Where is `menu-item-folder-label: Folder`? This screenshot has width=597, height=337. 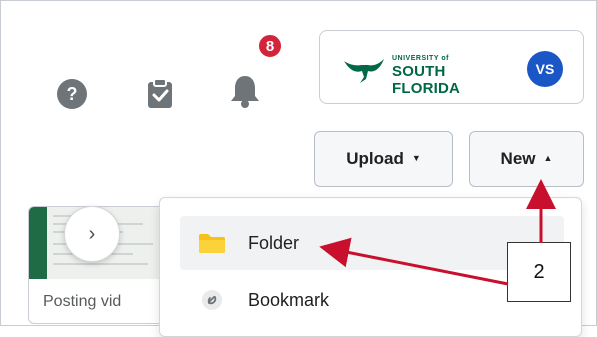 menu-item-folder-label: Folder is located at coordinates (274, 242).